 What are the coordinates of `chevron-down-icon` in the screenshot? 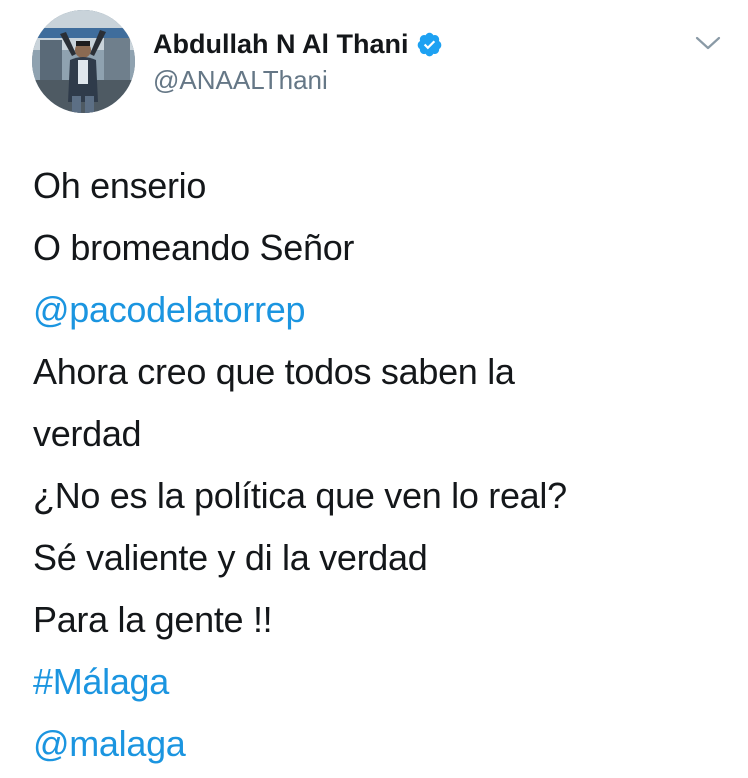 It's located at (708, 43).